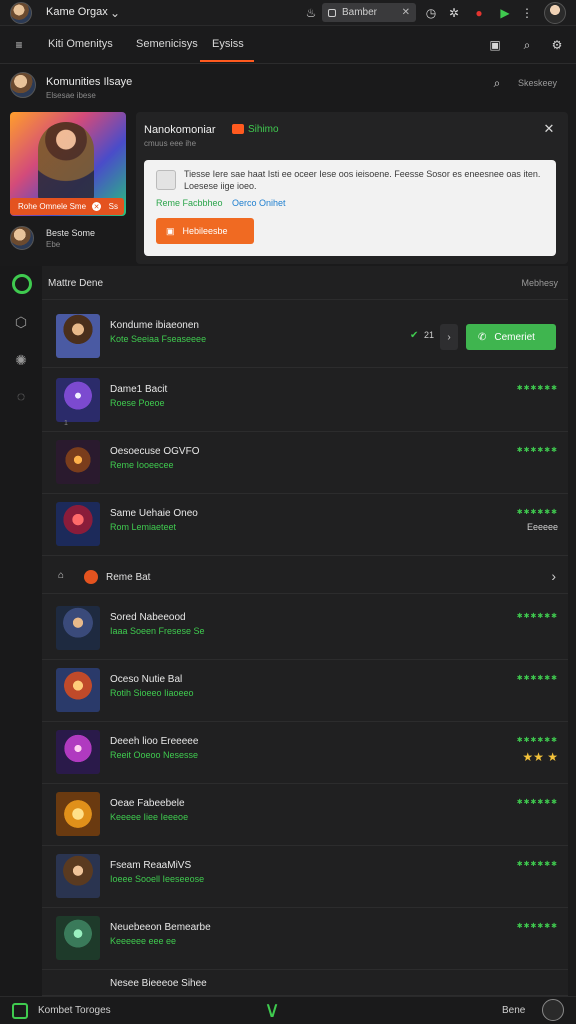 This screenshot has height=1024, width=576. I want to click on tab-eysiss: Eysiss, so click(228, 44).